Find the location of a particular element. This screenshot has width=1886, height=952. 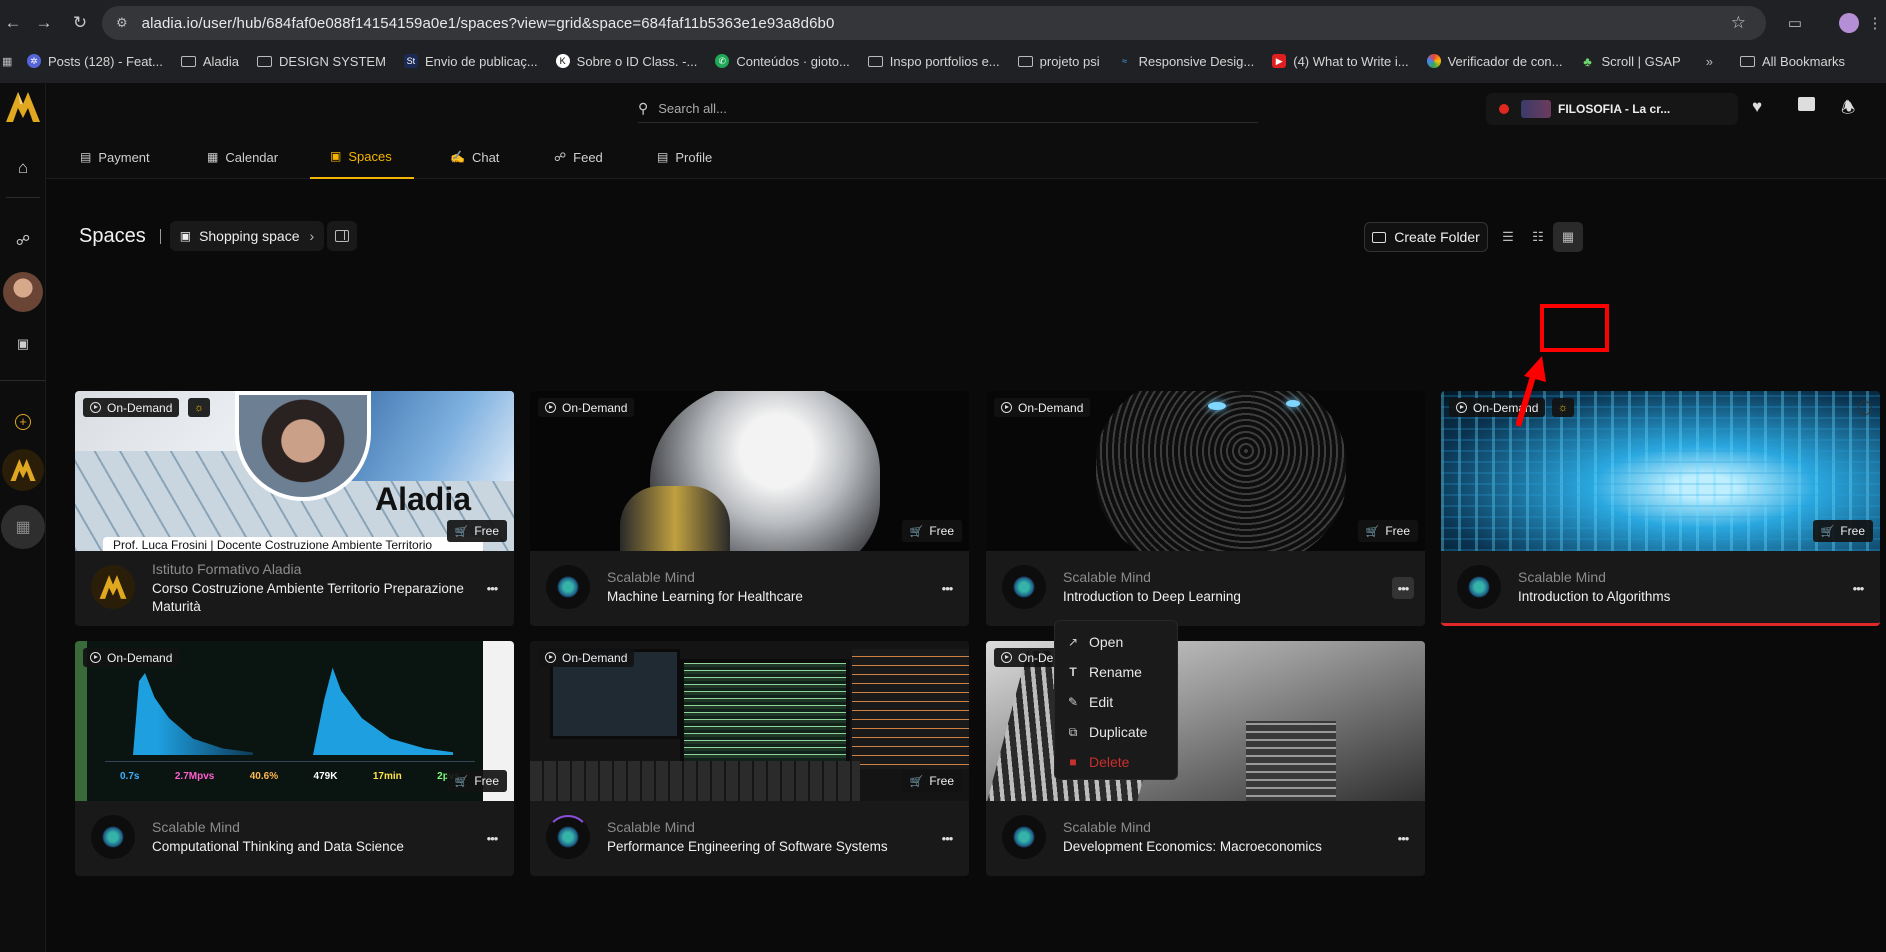

menu-item-delete: ■ Delete is located at coordinates (1097, 762).